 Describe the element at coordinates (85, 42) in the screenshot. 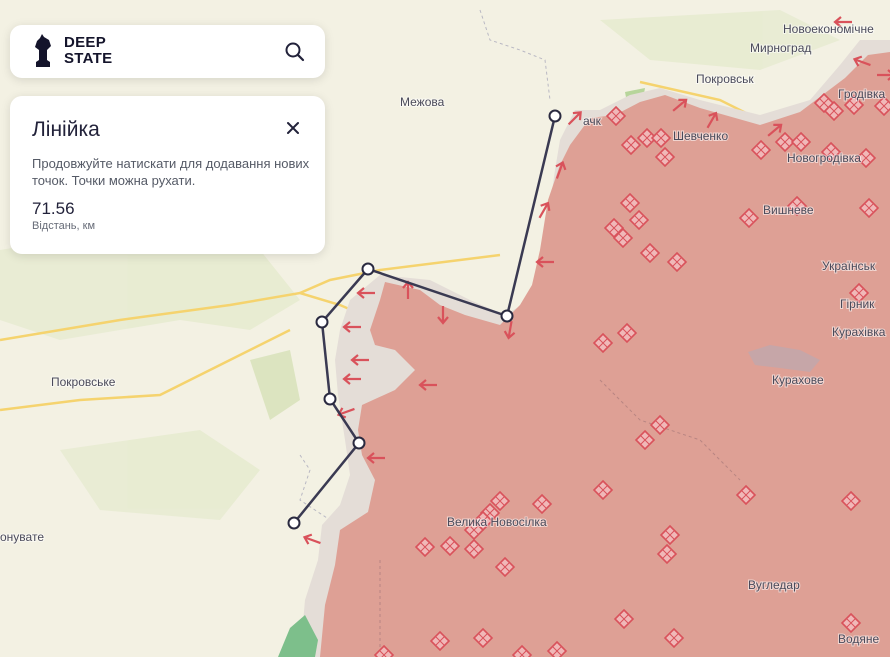

I see `brand-line-1: DEEP` at that location.